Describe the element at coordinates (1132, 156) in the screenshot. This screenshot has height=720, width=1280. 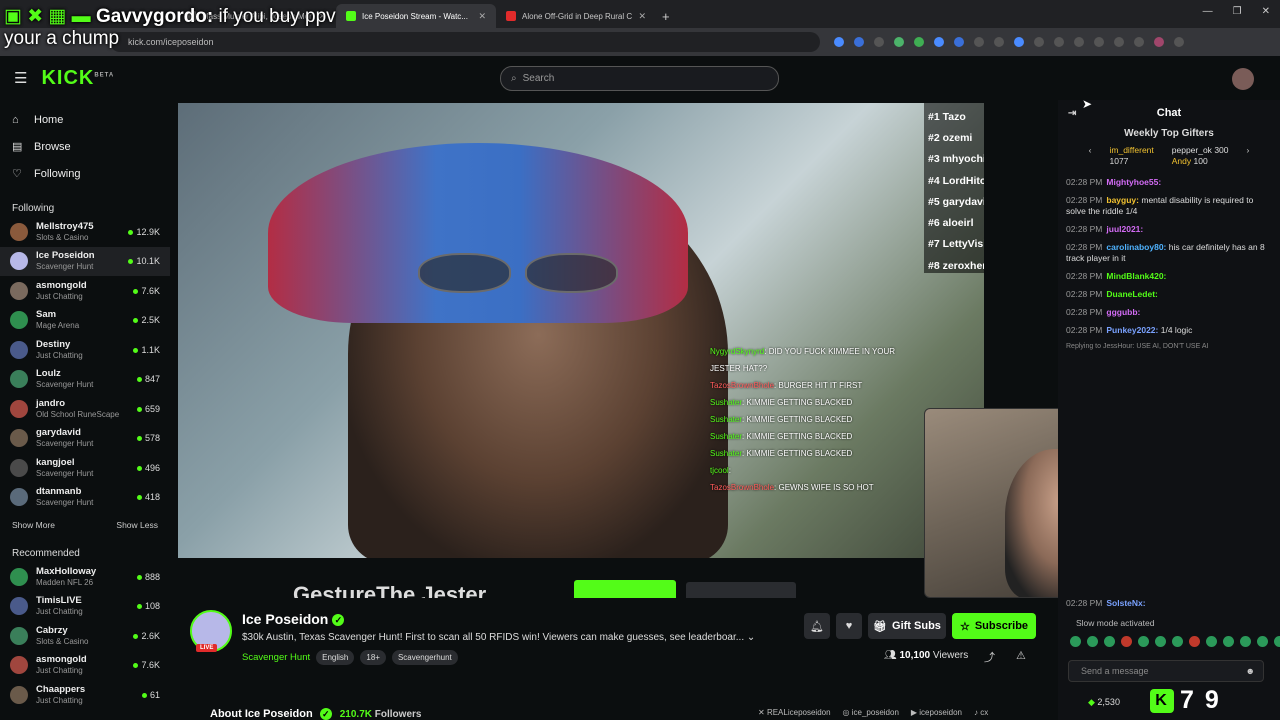
I see `gifter-entry: im_different 1077` at that location.